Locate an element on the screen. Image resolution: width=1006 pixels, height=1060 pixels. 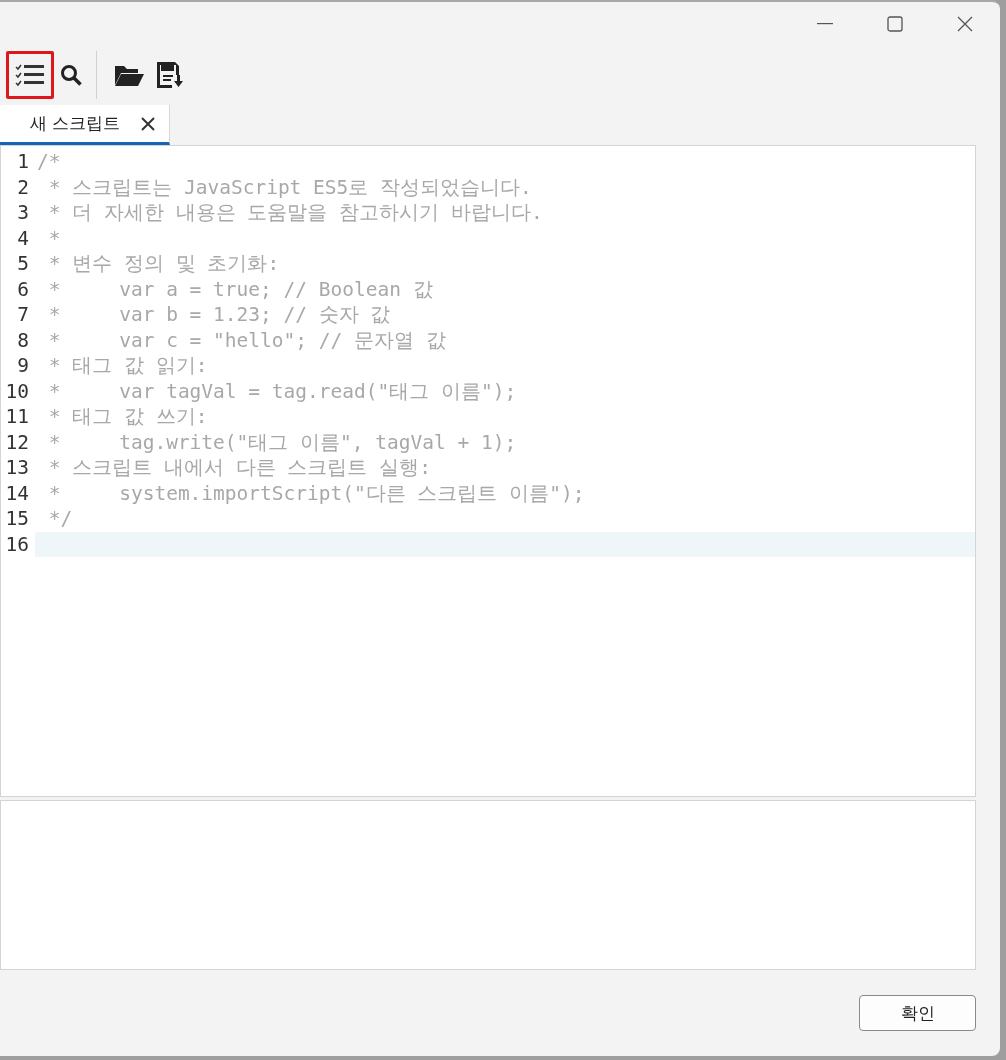
code-line: * is located at coordinates (54, 238).